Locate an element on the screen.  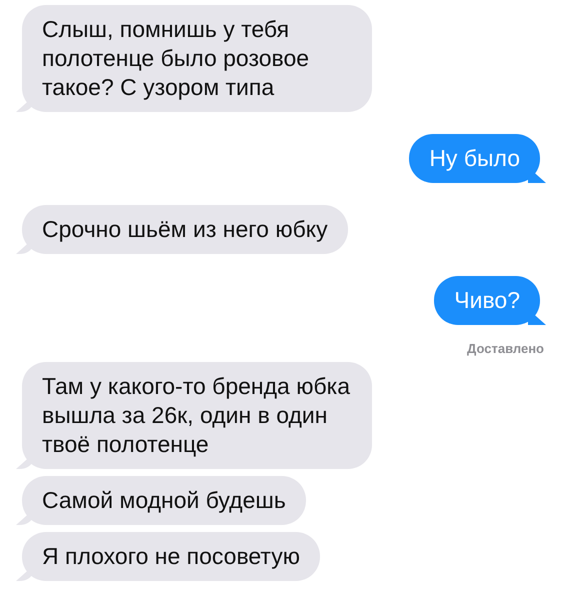
delivery-status: Доставлено is located at coordinates (505, 348).